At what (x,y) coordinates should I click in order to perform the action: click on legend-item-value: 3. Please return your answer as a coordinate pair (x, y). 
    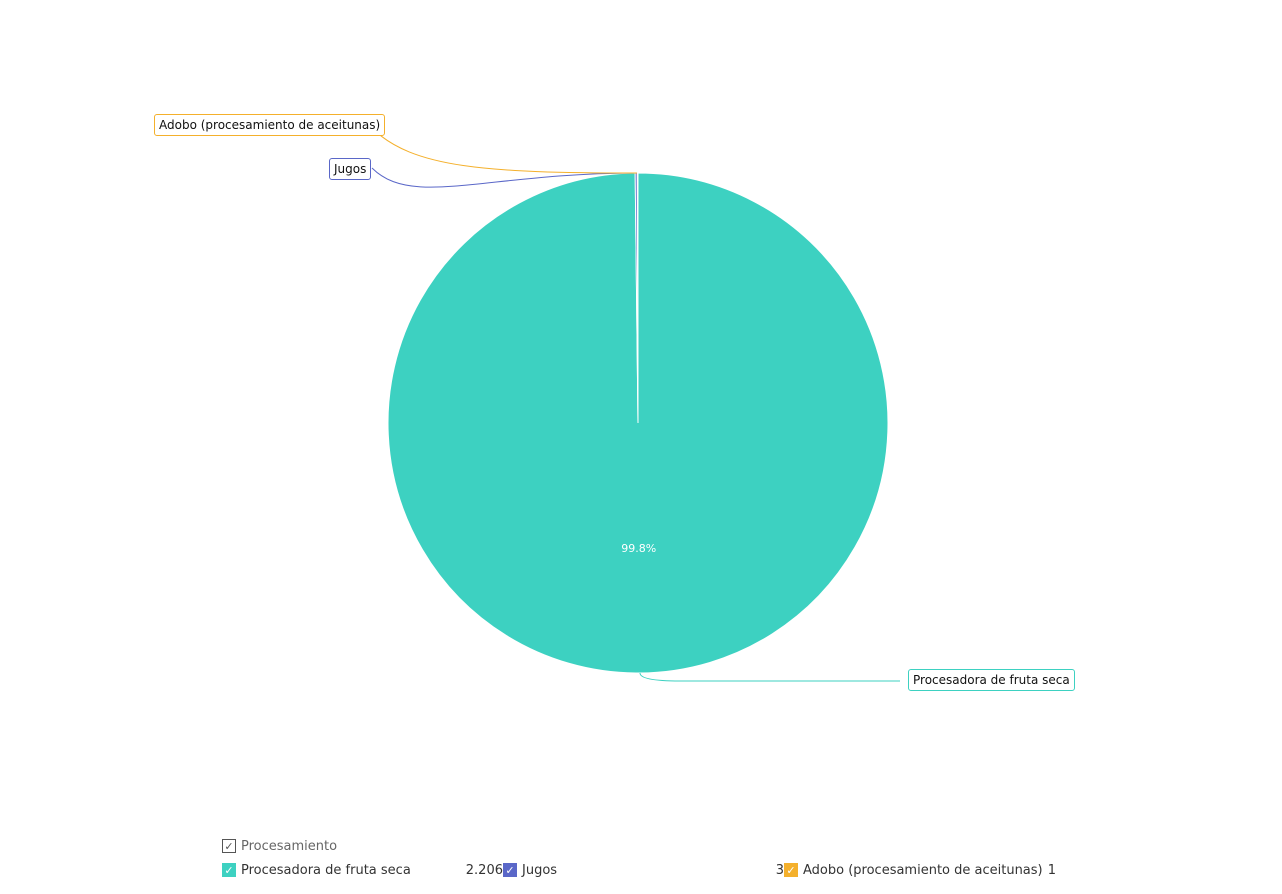
    Looking at the image, I should click on (779, 870).